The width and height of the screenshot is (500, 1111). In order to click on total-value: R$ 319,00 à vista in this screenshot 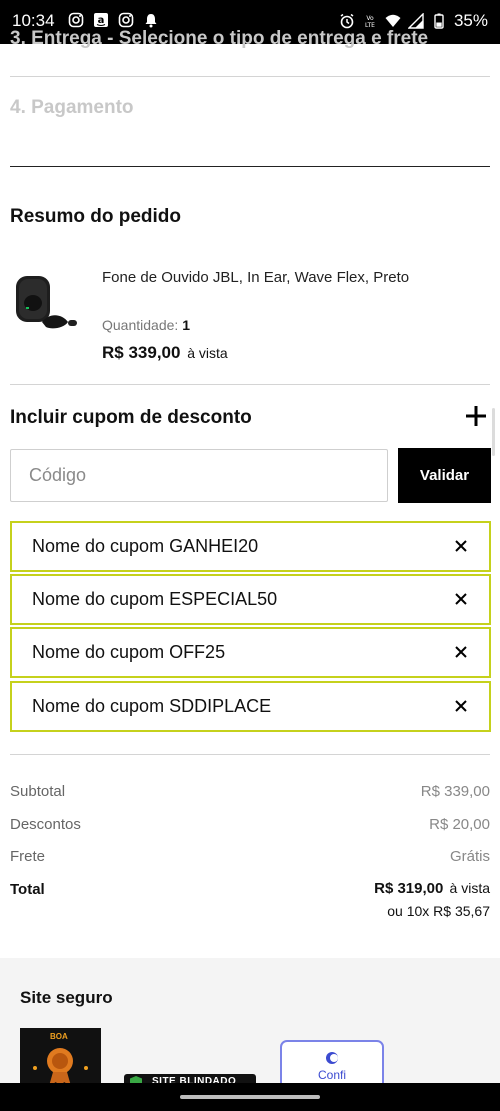, I will do `click(432, 888)`.